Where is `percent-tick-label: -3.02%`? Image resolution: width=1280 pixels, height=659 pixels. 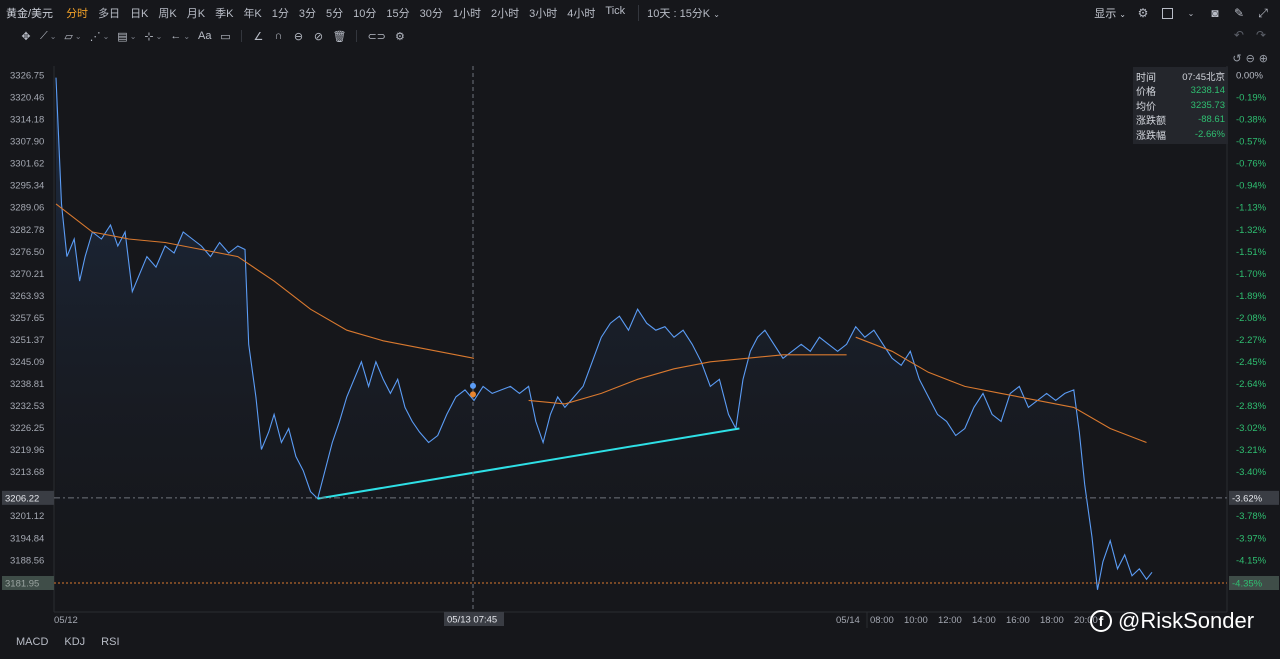
percent-tick-label: -3.02% is located at coordinates (1251, 428).